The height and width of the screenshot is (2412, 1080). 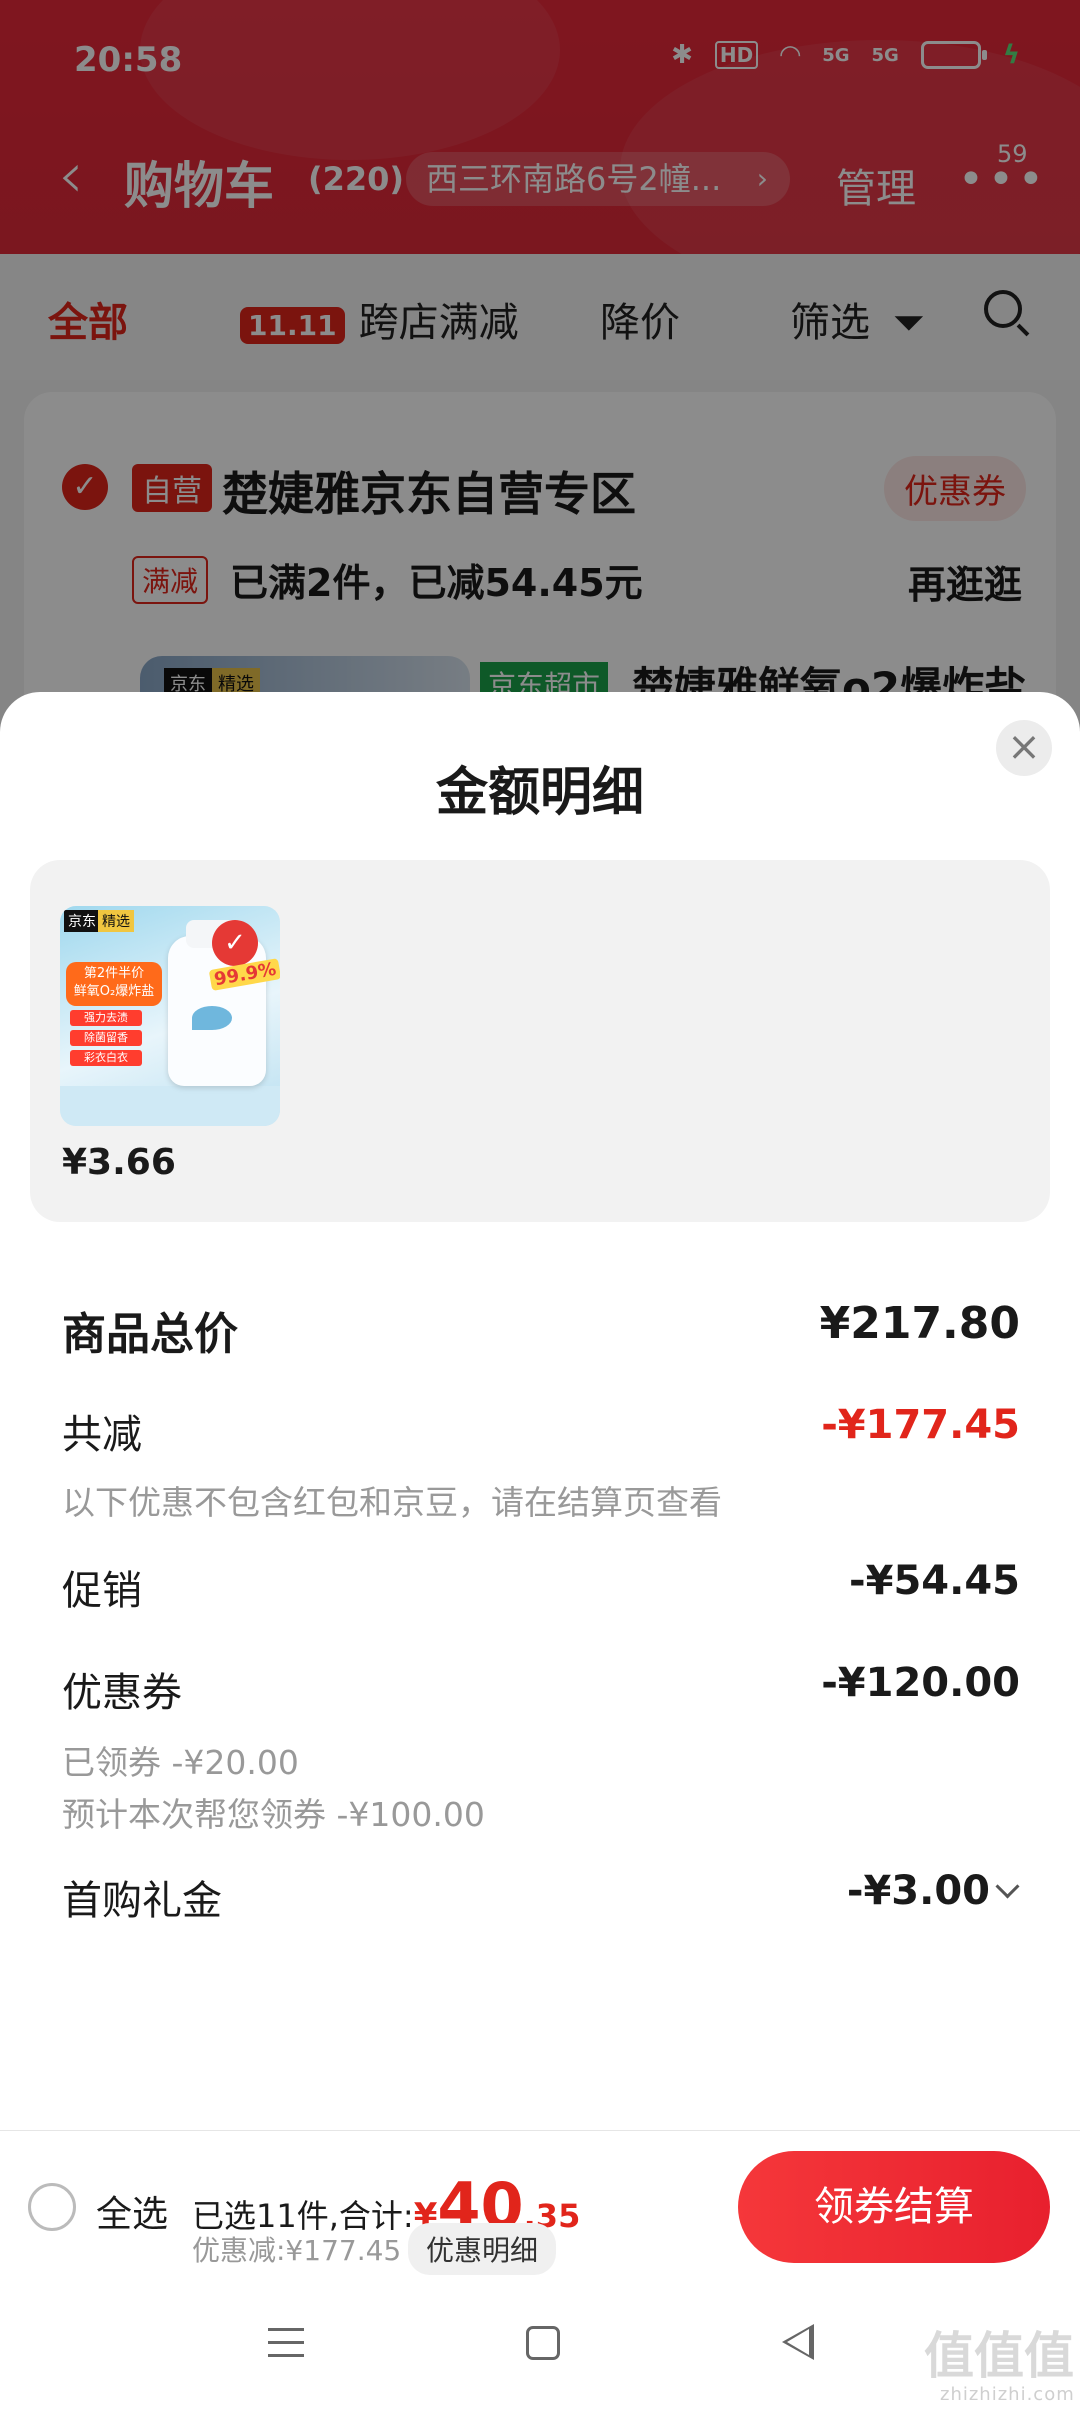 What do you see at coordinates (170, 1106) in the screenshot?
I see `image-stand` at bounding box center [170, 1106].